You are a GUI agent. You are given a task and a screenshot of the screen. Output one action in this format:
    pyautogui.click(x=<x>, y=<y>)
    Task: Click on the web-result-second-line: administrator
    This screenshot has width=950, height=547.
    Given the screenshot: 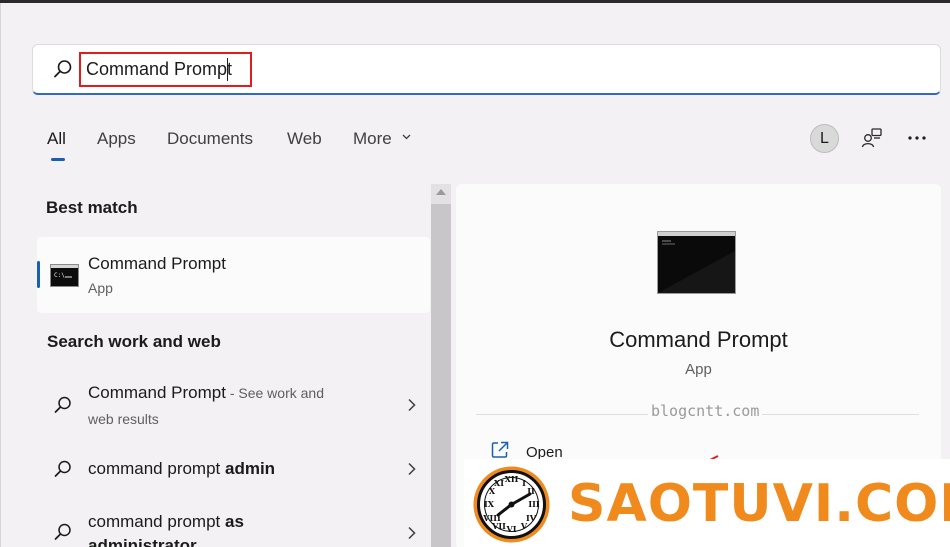 What is the action you would take?
    pyautogui.click(x=142, y=541)
    